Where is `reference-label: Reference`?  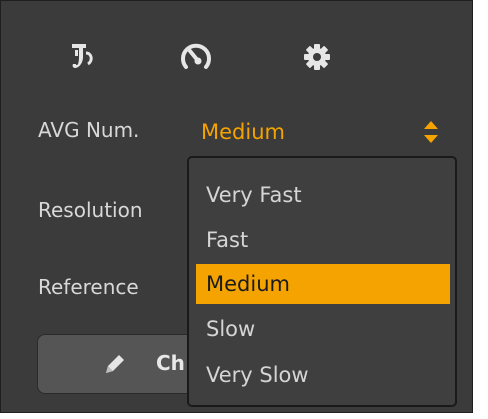
reference-label: Reference is located at coordinates (88, 287).